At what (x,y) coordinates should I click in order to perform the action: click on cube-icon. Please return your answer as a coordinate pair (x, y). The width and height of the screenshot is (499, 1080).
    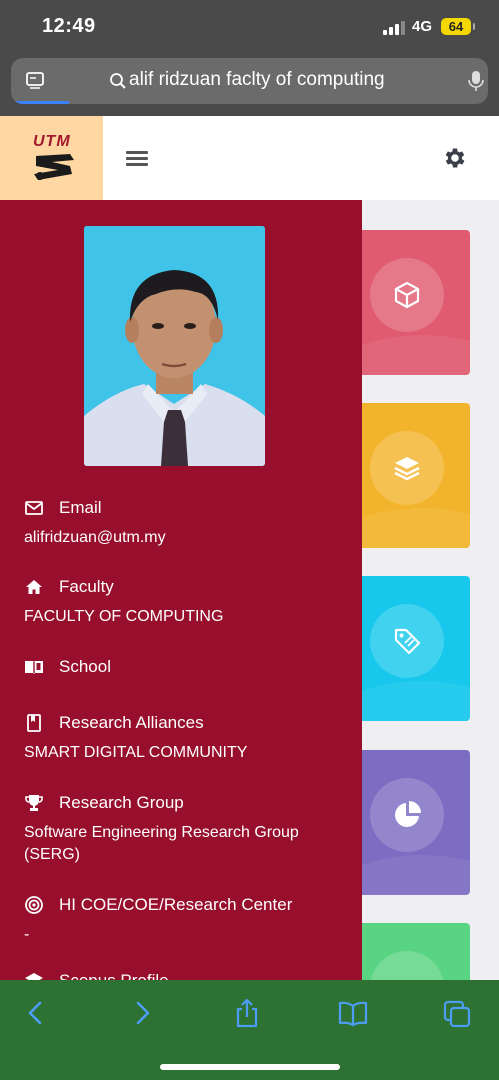
    Looking at the image, I should click on (407, 295).